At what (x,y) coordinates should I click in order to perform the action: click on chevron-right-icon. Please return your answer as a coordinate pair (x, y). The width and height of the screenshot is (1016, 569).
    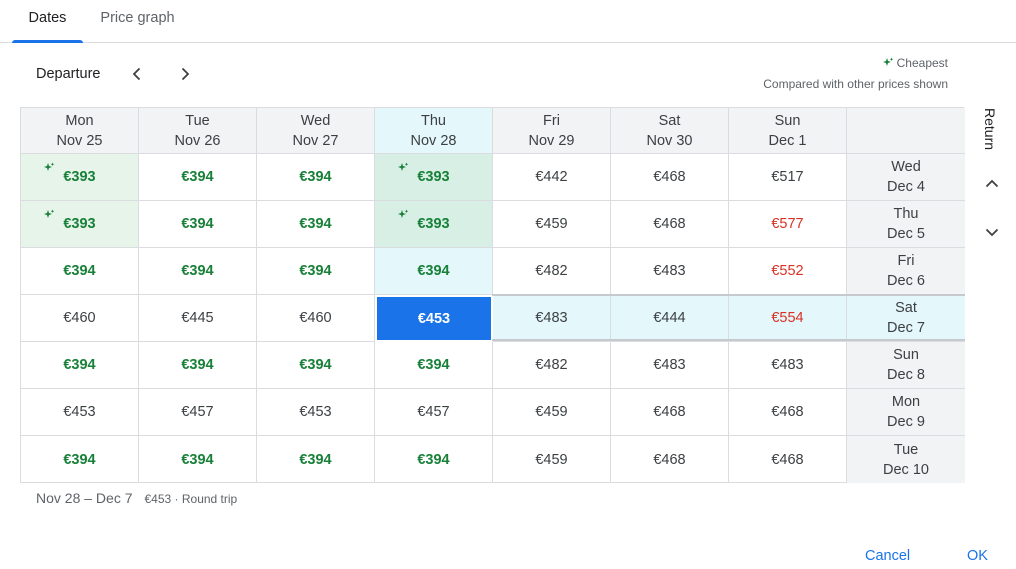
    Looking at the image, I should click on (185, 74).